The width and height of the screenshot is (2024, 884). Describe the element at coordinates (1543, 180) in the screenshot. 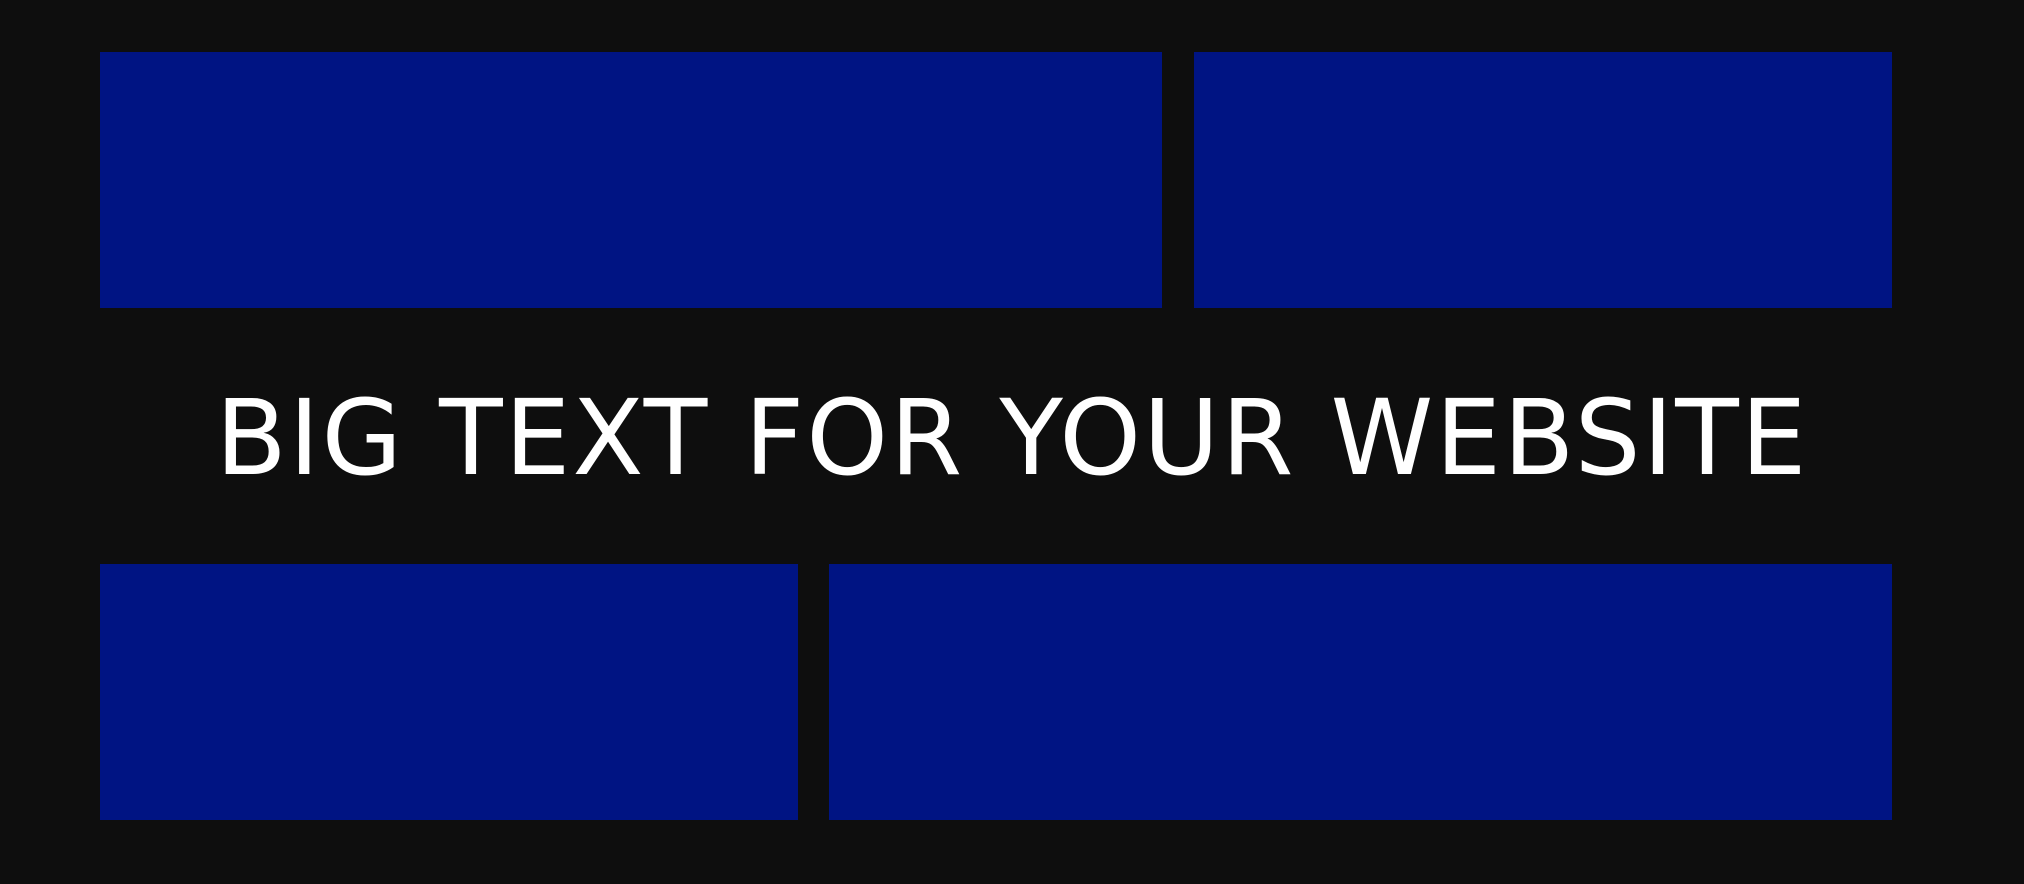

I see `decorative-block-top-right` at that location.